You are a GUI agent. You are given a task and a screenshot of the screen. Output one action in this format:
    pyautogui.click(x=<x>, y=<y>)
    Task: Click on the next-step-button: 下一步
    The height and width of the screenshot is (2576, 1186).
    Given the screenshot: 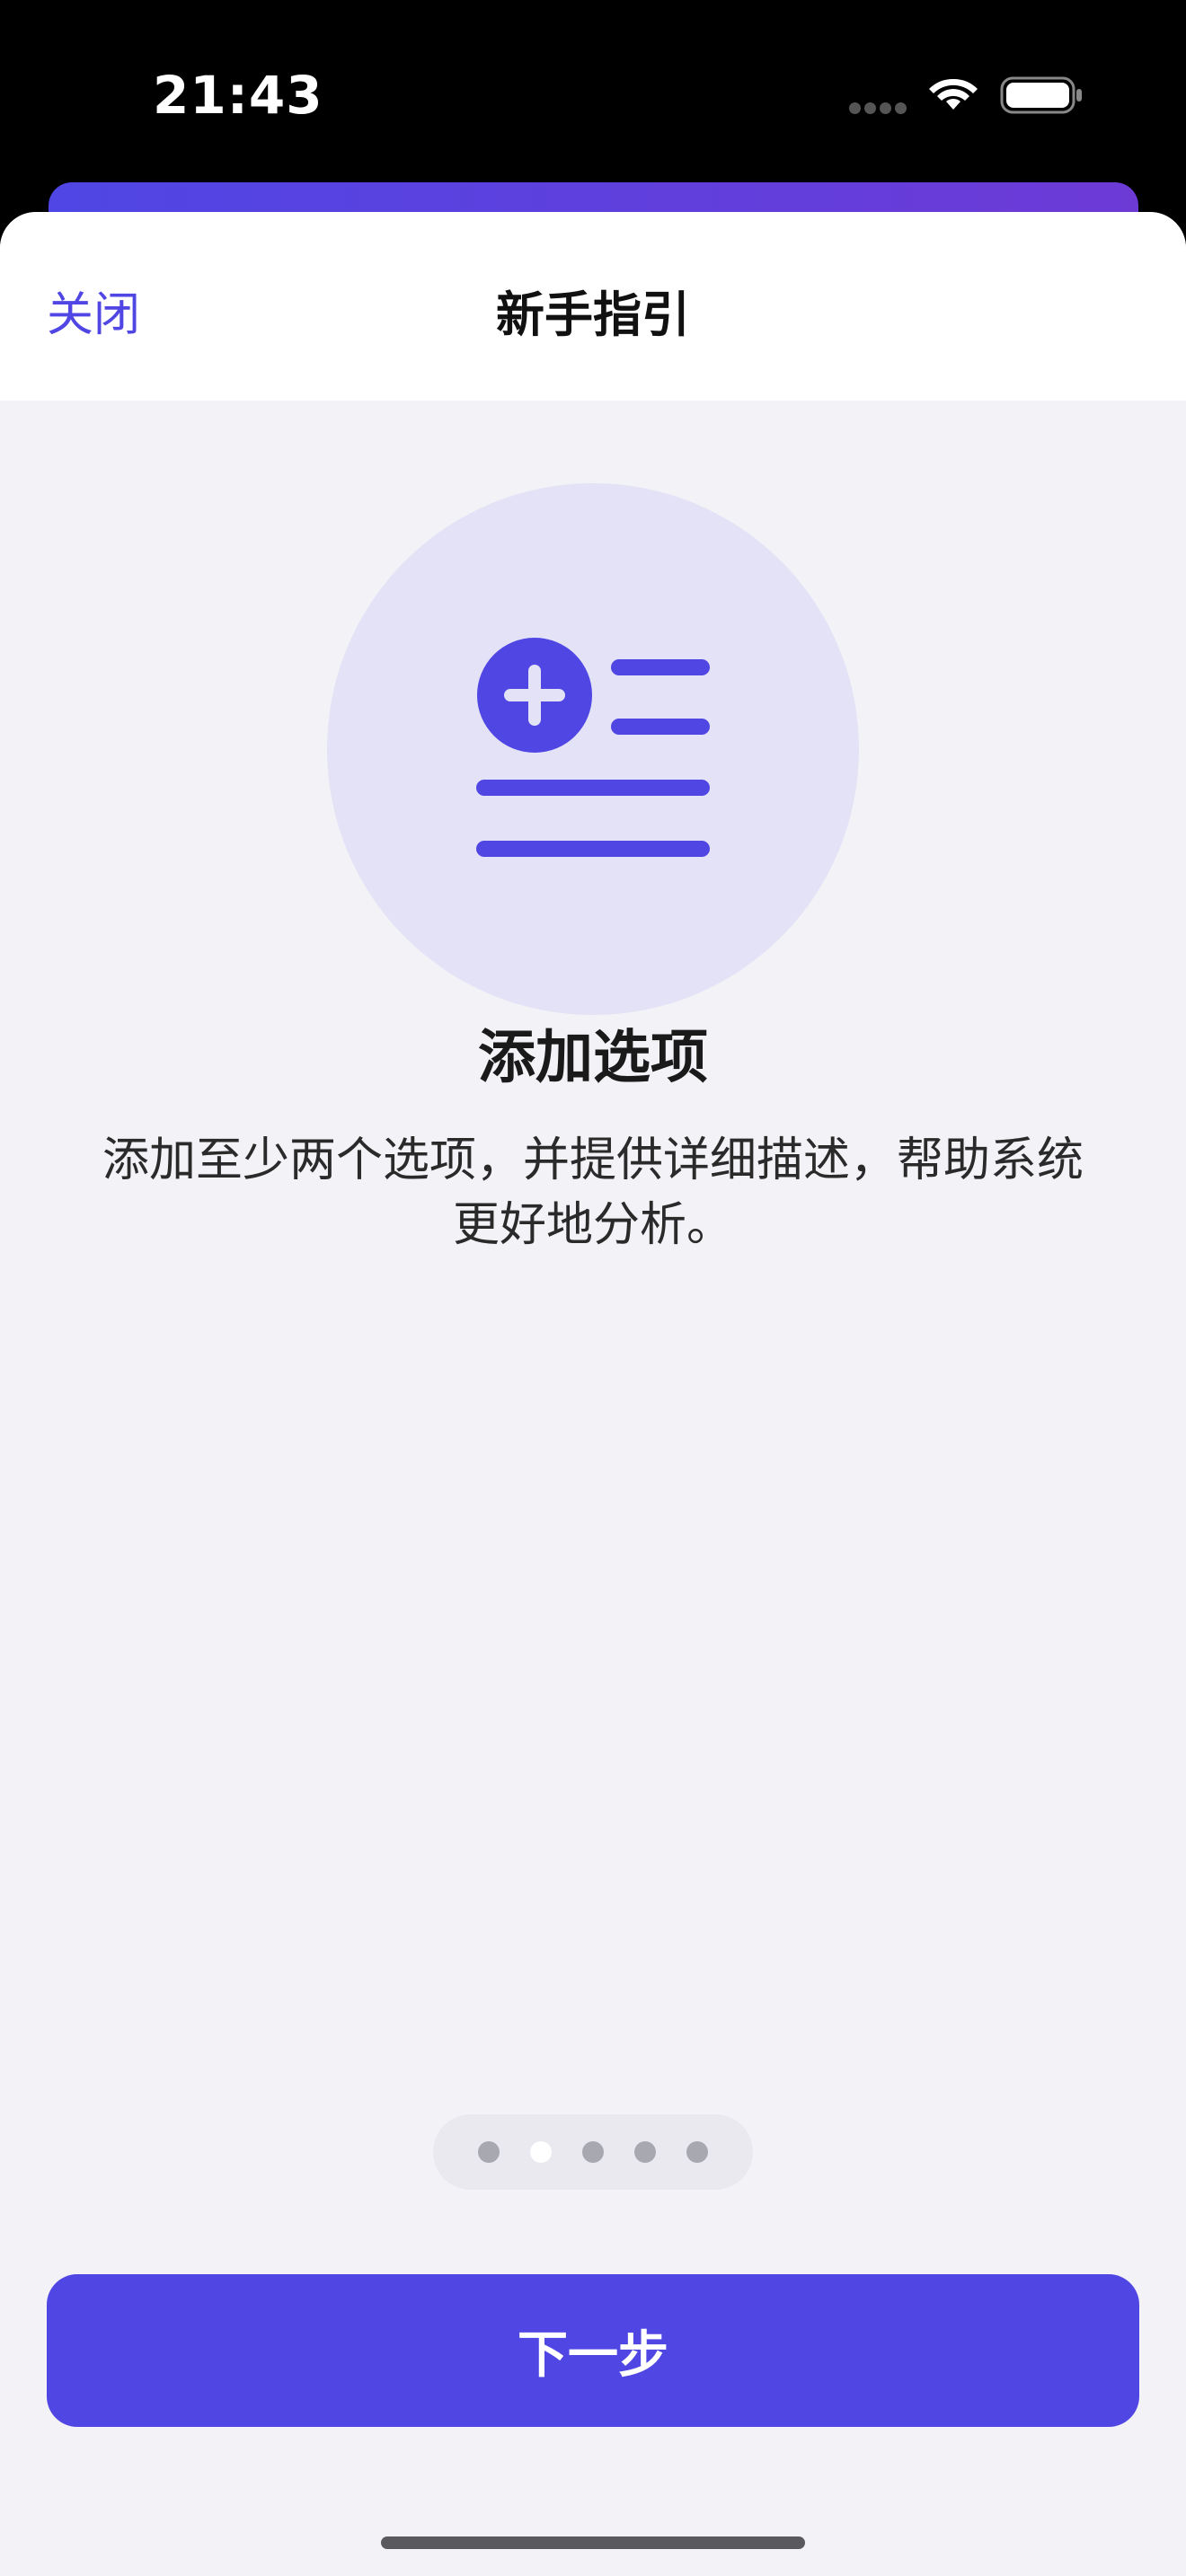 What is the action you would take?
    pyautogui.click(x=593, y=2350)
    